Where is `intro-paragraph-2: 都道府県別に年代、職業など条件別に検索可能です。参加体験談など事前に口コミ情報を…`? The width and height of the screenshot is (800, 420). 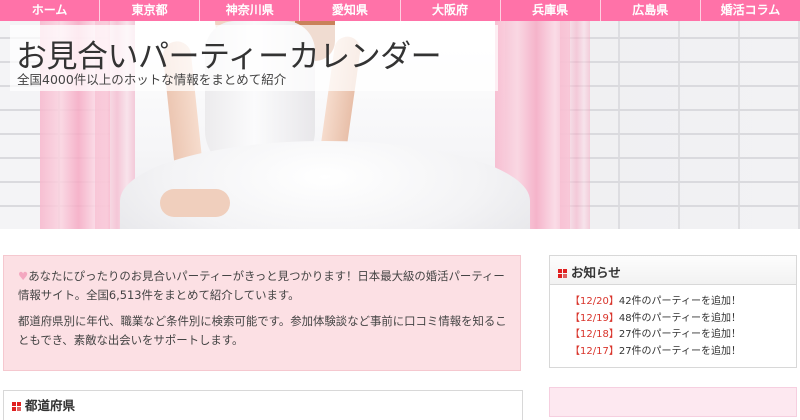 intro-paragraph-2: 都道府県別に年代、職業など条件別に検索可能です。参加体験談など事前に口コミ情報を… is located at coordinates (262, 330).